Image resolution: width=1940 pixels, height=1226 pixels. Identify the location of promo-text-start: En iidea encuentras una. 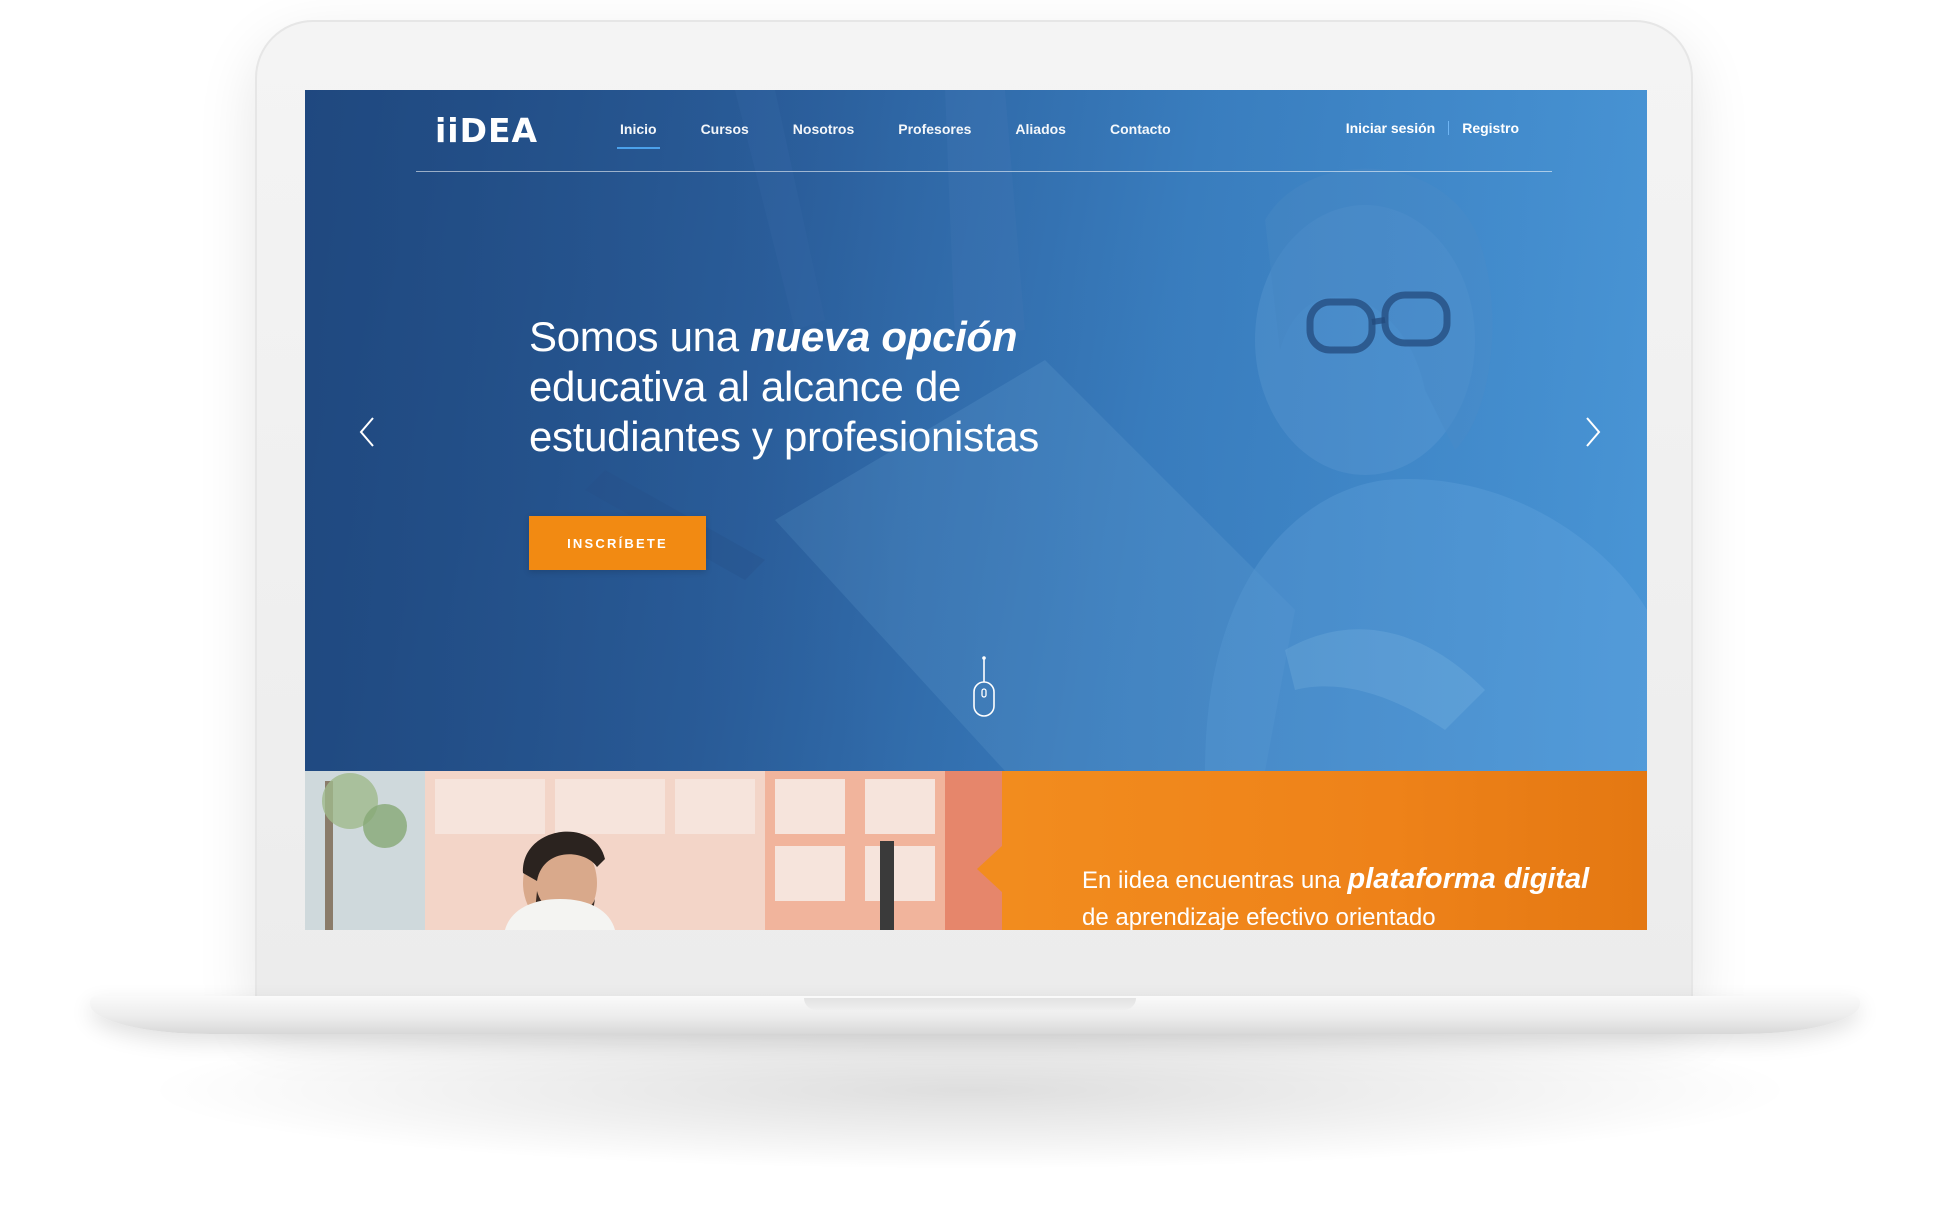
(1215, 880).